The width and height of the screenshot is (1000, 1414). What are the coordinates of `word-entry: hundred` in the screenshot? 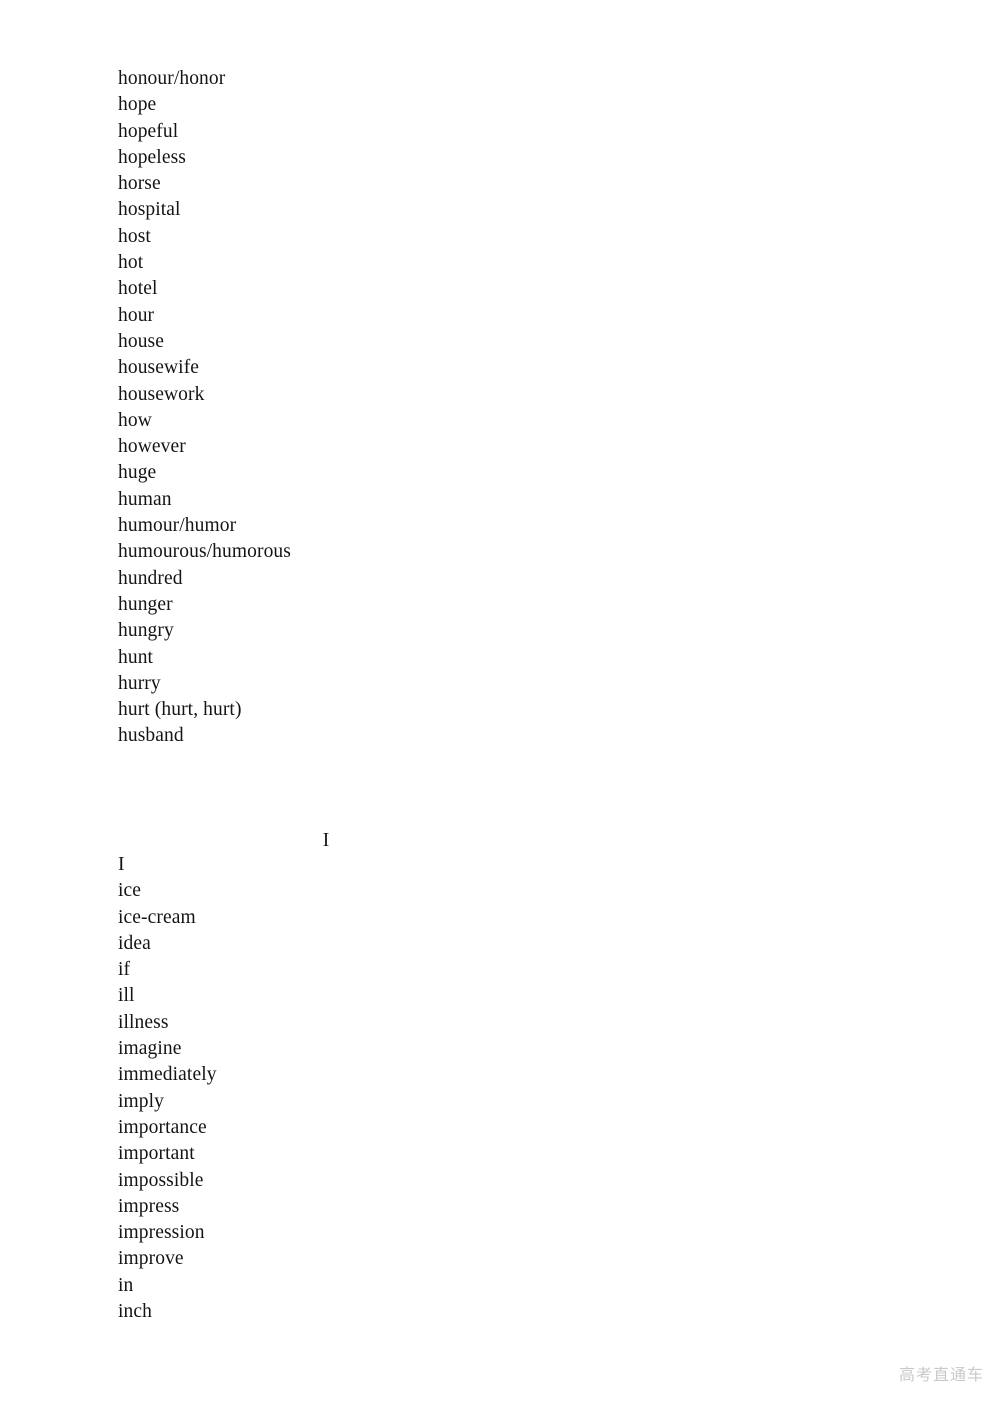 It's located at (150, 578).